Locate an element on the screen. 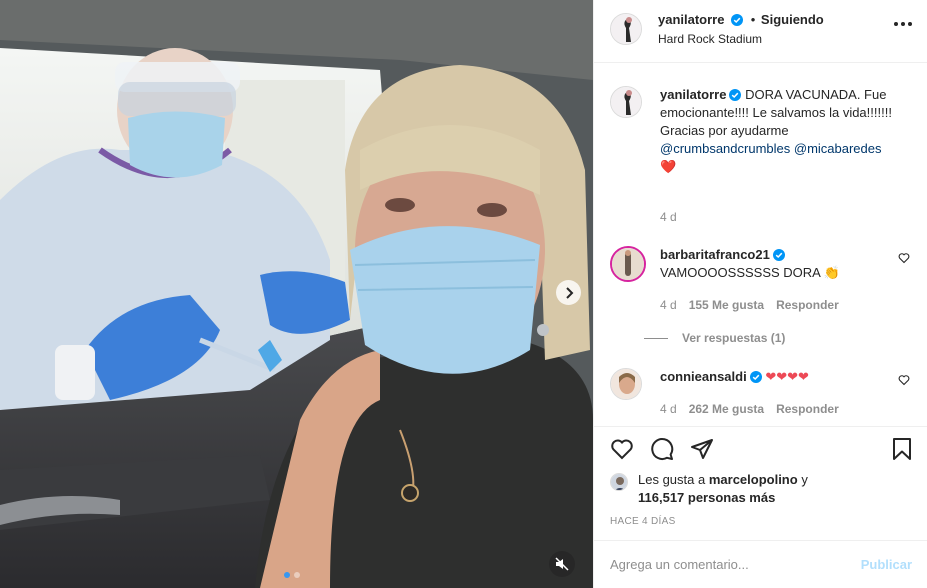  caption-avatar is located at coordinates (626, 102).